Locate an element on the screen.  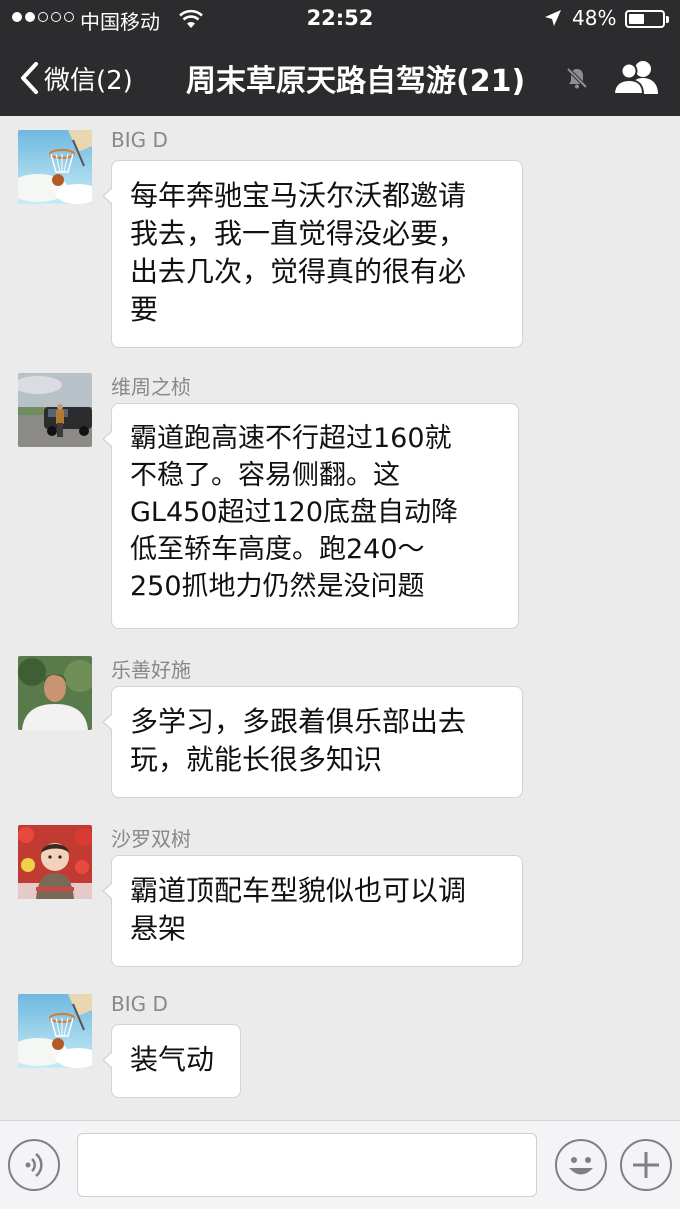
back-label: 微信(2) is located at coordinates (88, 80).